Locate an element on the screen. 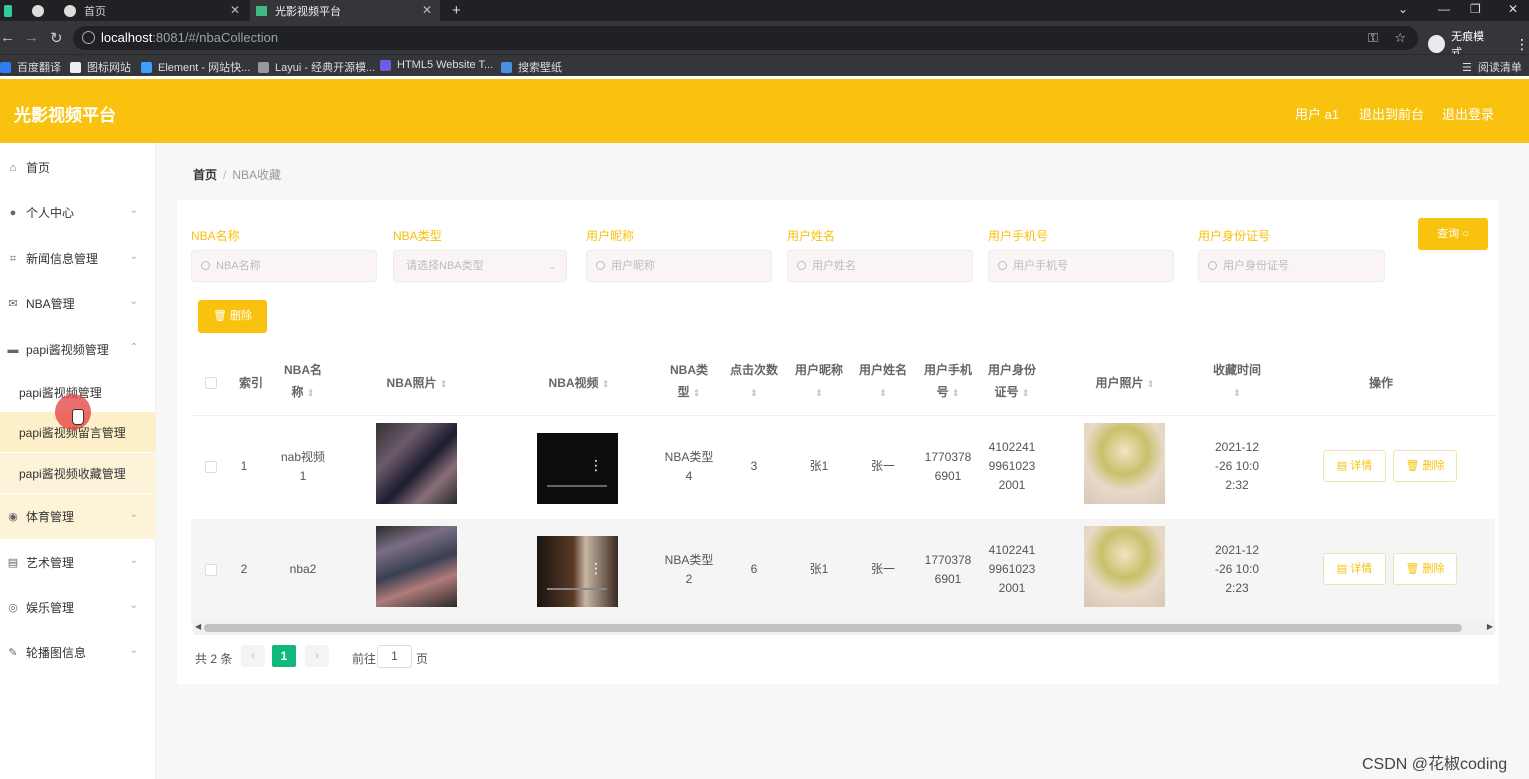 The image size is (1529, 779). restore-icon: ❐ is located at coordinates (1475, 9).